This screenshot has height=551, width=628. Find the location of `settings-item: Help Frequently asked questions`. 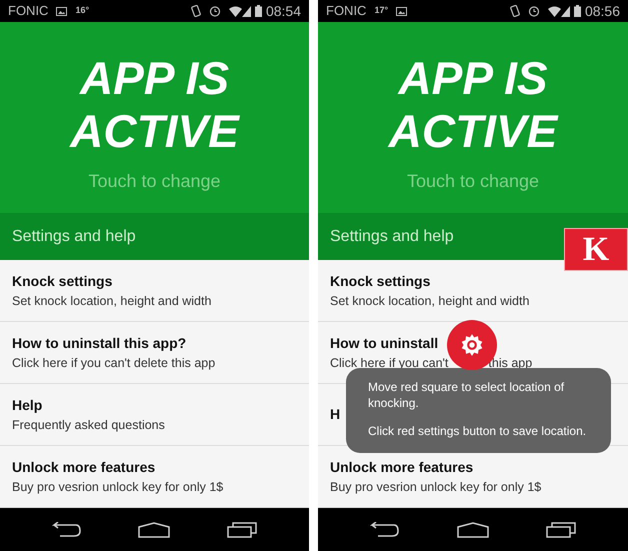

settings-item: Help Frequently asked questions is located at coordinates (154, 415).